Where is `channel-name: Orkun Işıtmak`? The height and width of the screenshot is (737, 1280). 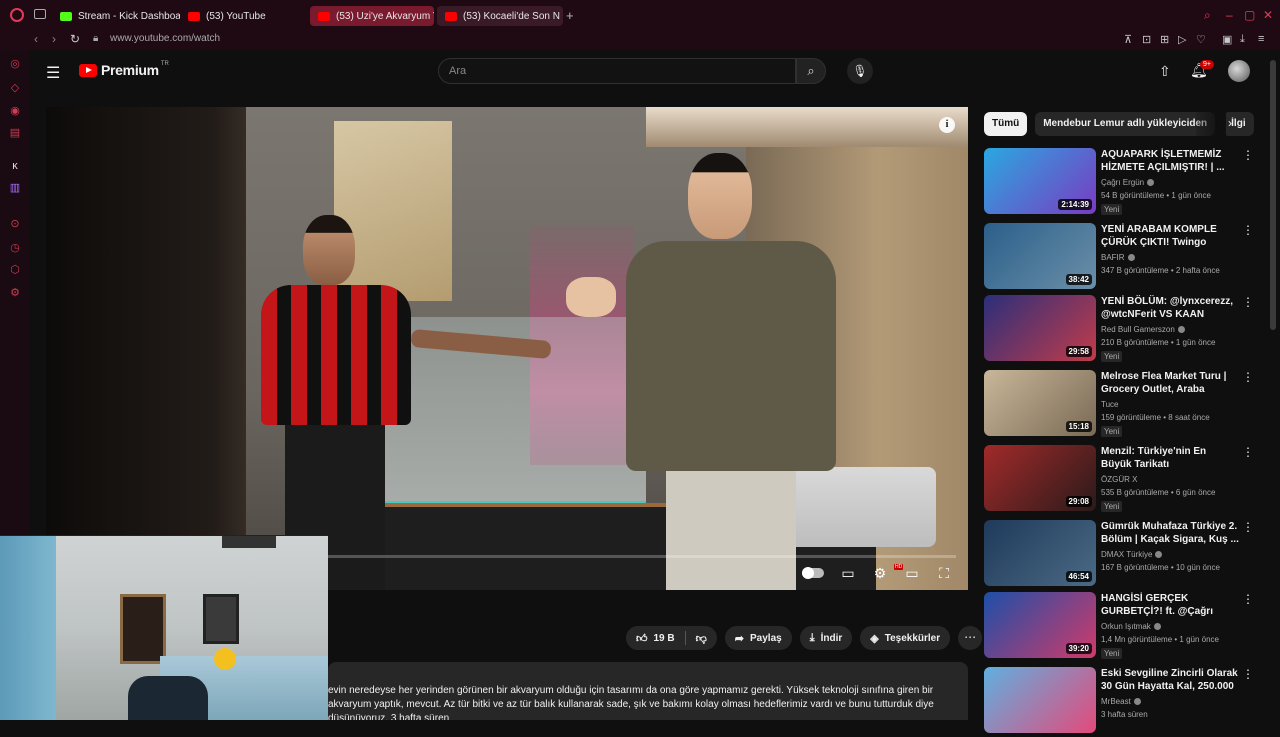
channel-name: Orkun Işıtmak is located at coordinates (1131, 626).